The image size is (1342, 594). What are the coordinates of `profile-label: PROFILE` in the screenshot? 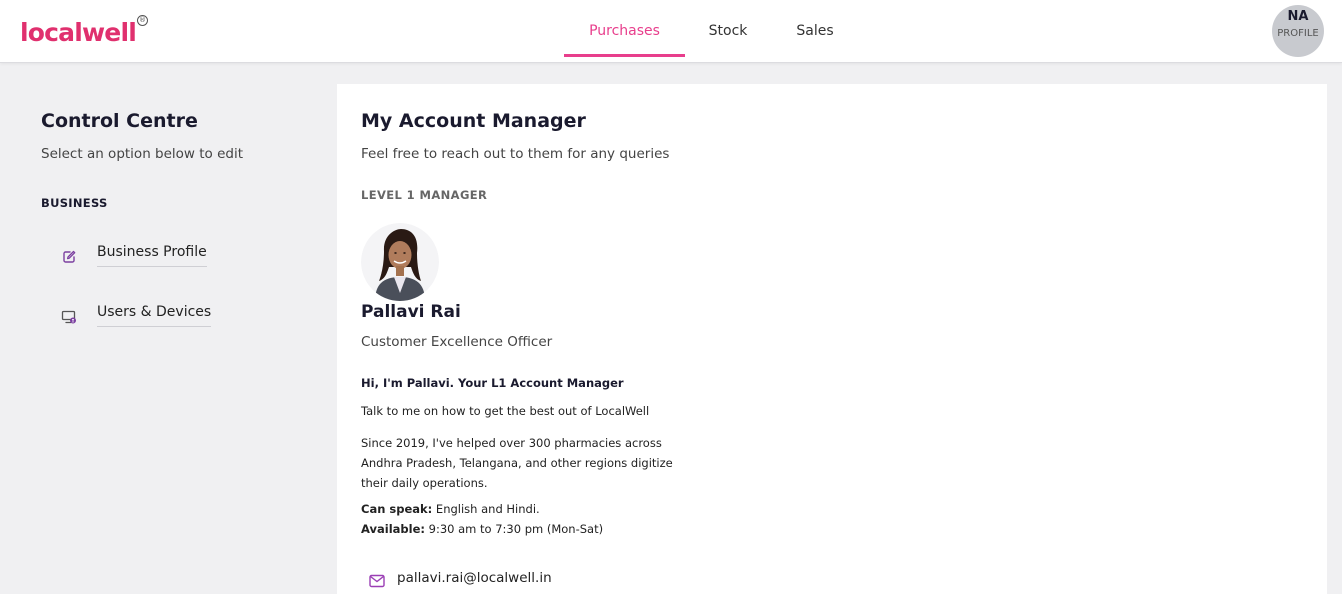 It's located at (1298, 33).